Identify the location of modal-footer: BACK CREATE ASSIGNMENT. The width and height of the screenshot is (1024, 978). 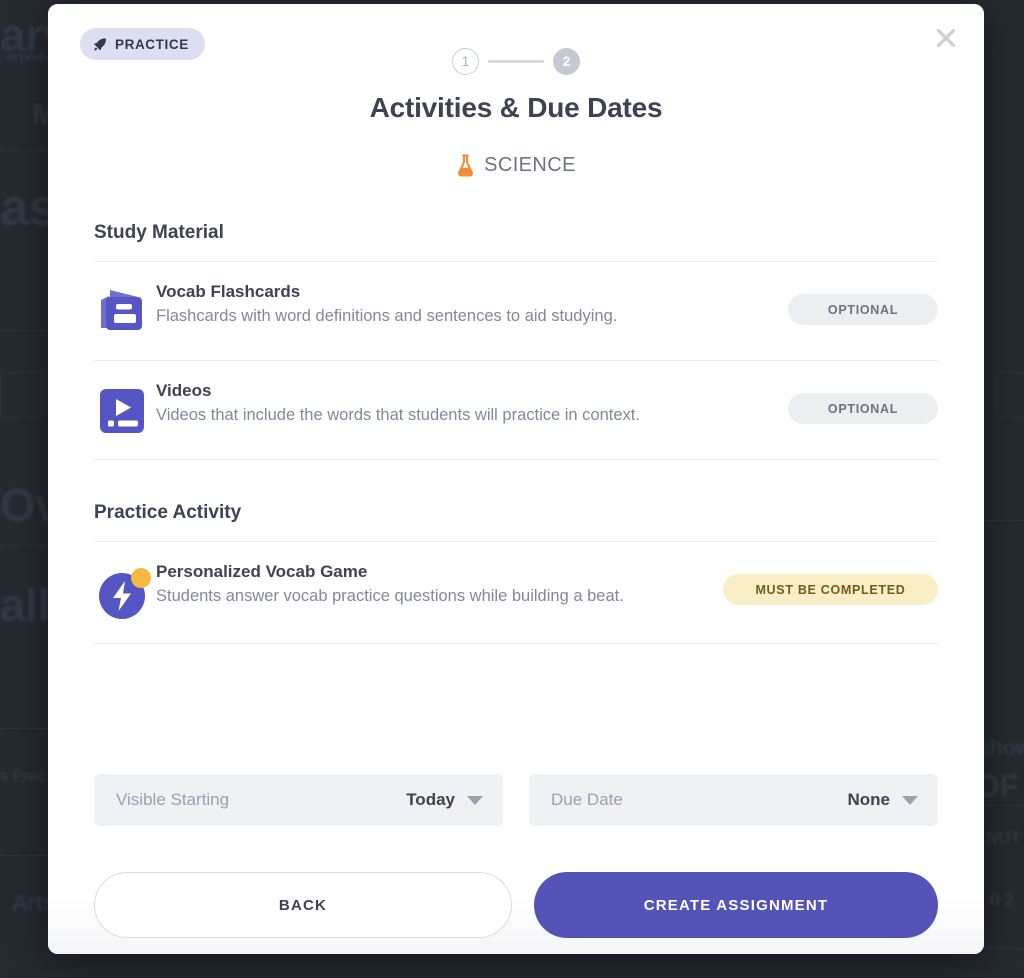
(516, 905).